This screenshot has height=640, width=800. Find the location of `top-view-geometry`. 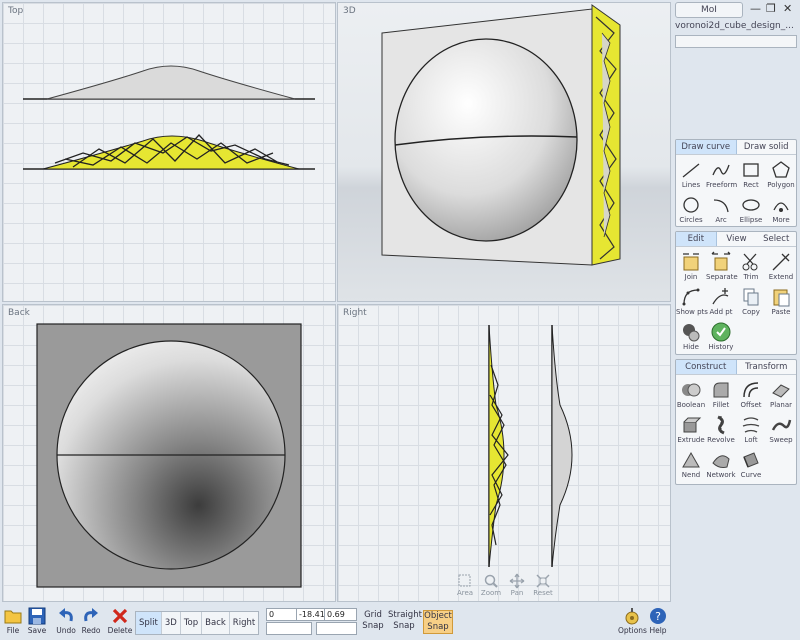

top-view-geometry is located at coordinates (169, 117).